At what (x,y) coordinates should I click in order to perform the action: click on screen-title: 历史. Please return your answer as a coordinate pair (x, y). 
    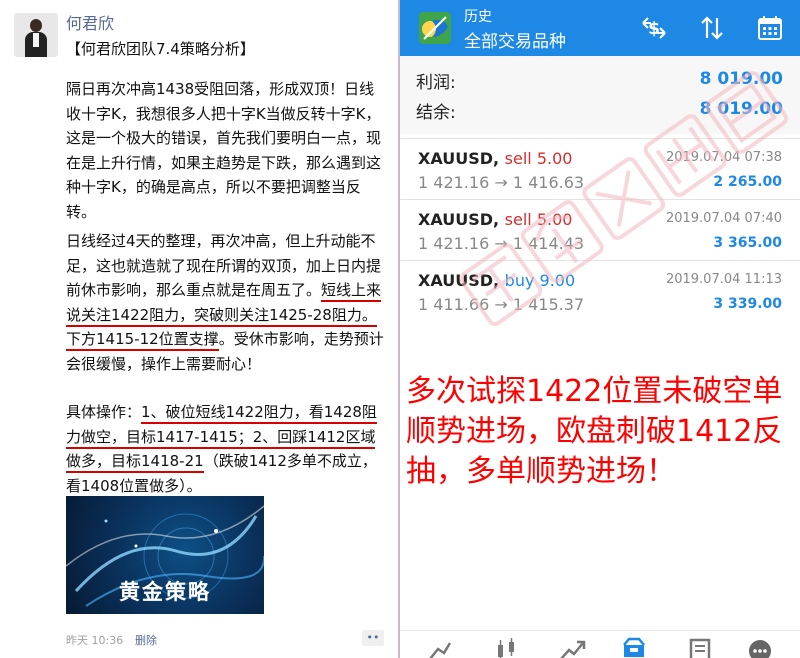
    Looking at the image, I should click on (478, 17).